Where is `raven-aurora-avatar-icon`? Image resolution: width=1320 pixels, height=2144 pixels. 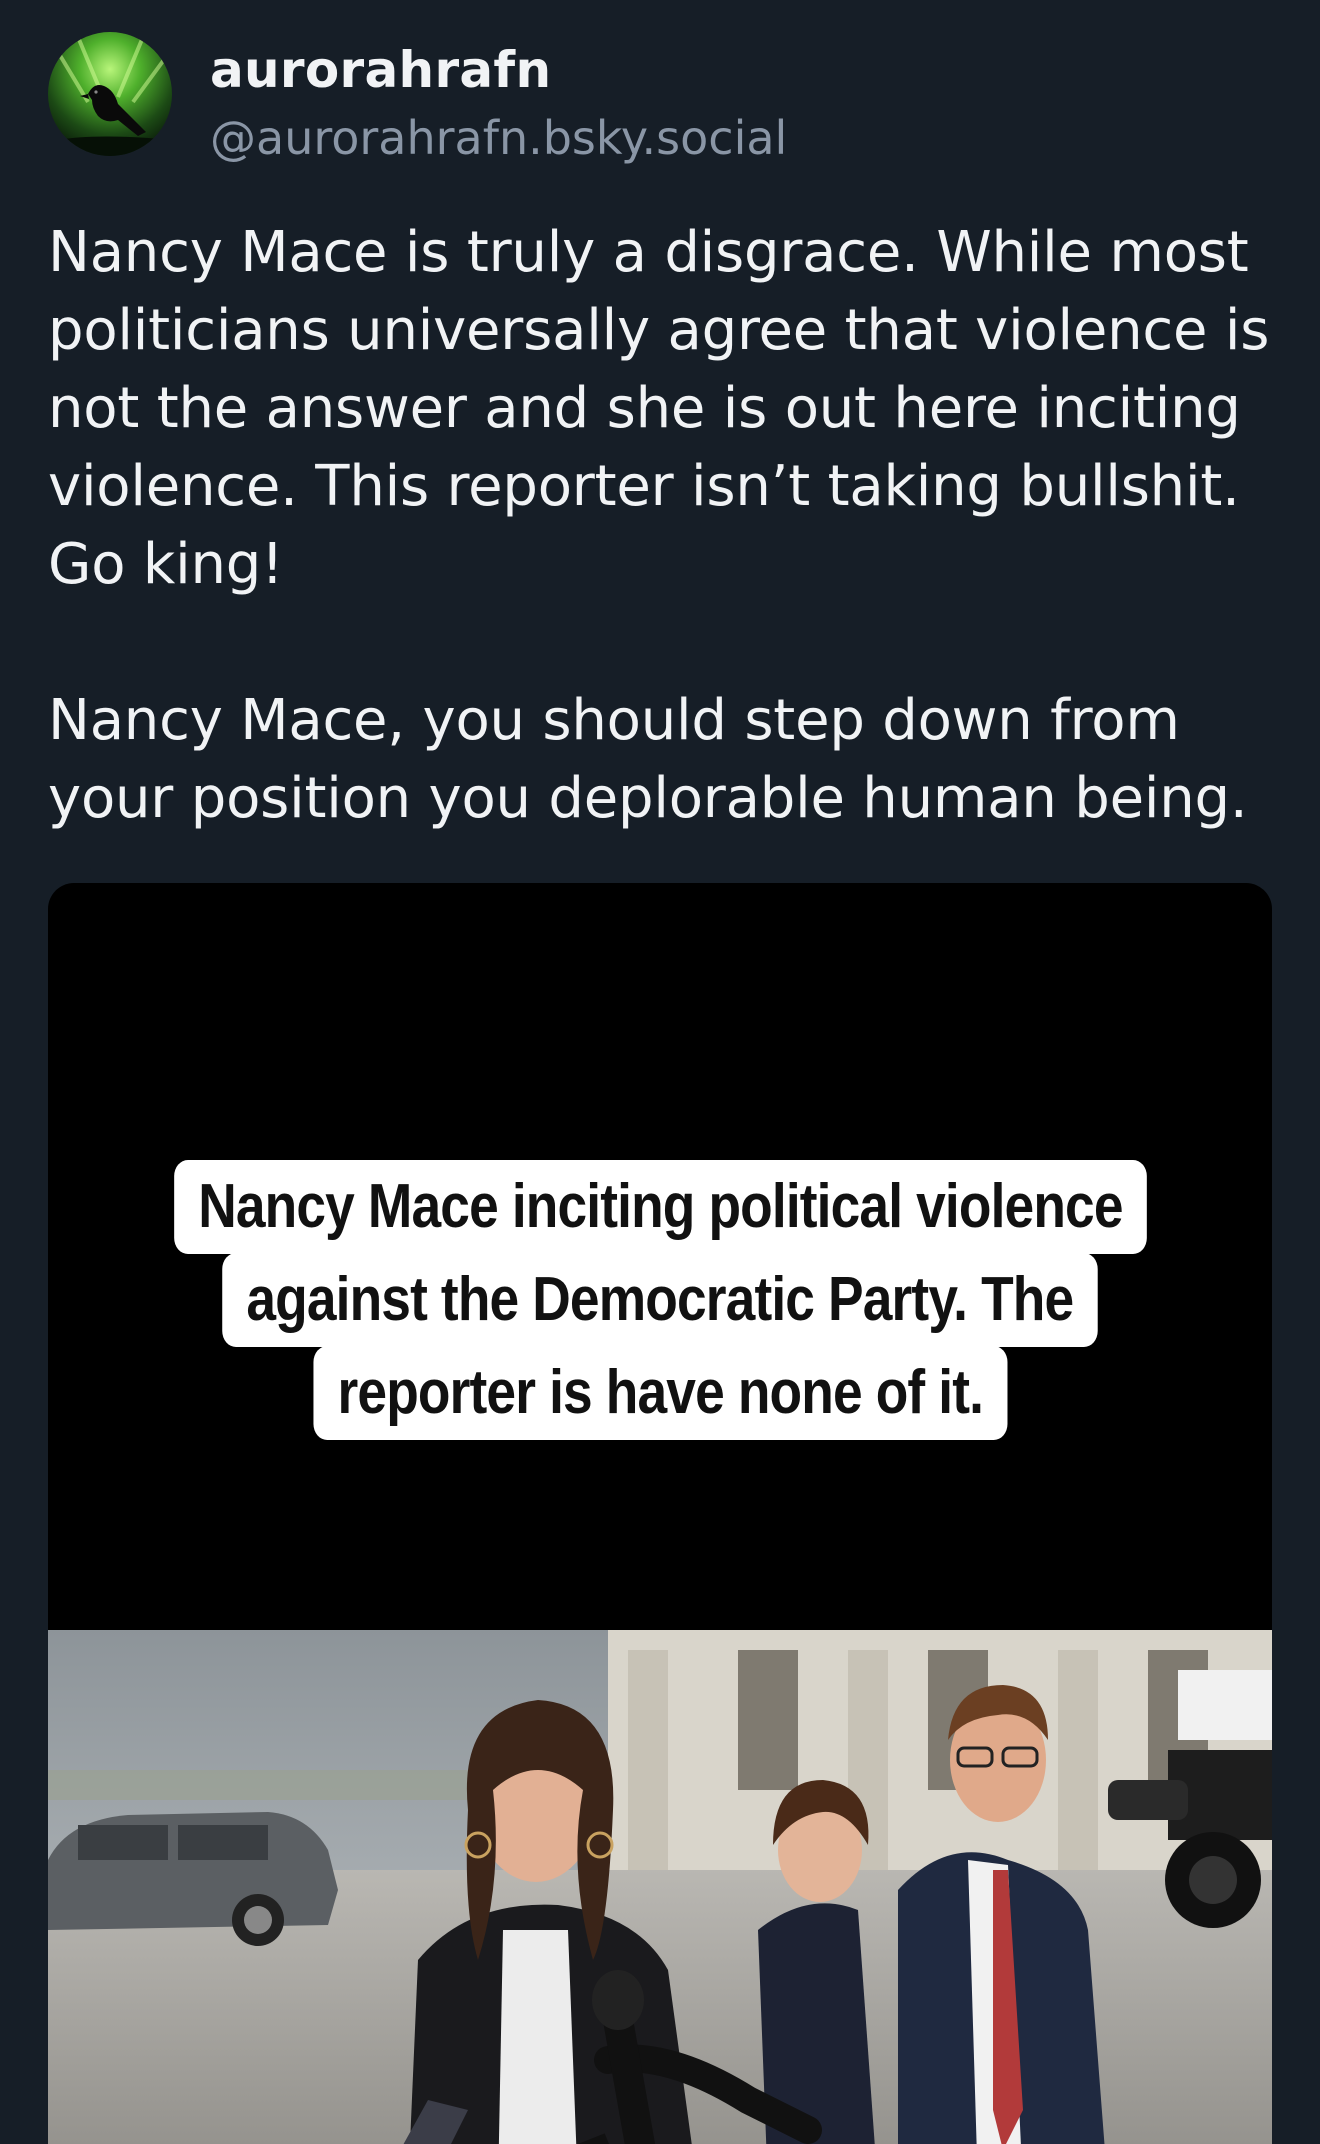 raven-aurora-avatar-icon is located at coordinates (110, 94).